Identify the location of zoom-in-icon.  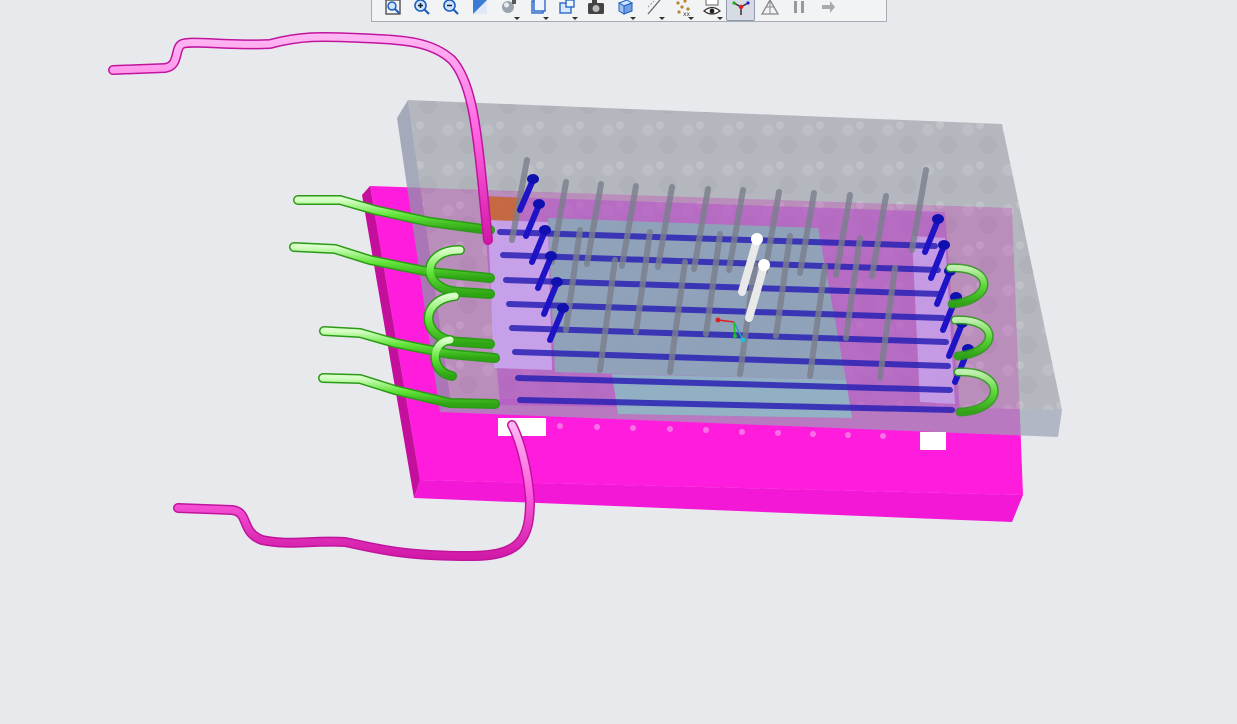
(422, 10).